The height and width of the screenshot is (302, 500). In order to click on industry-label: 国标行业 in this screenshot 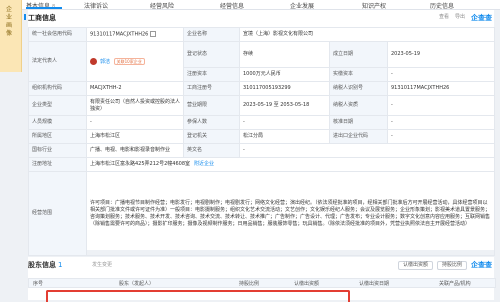, I will do `click(57, 150)`.